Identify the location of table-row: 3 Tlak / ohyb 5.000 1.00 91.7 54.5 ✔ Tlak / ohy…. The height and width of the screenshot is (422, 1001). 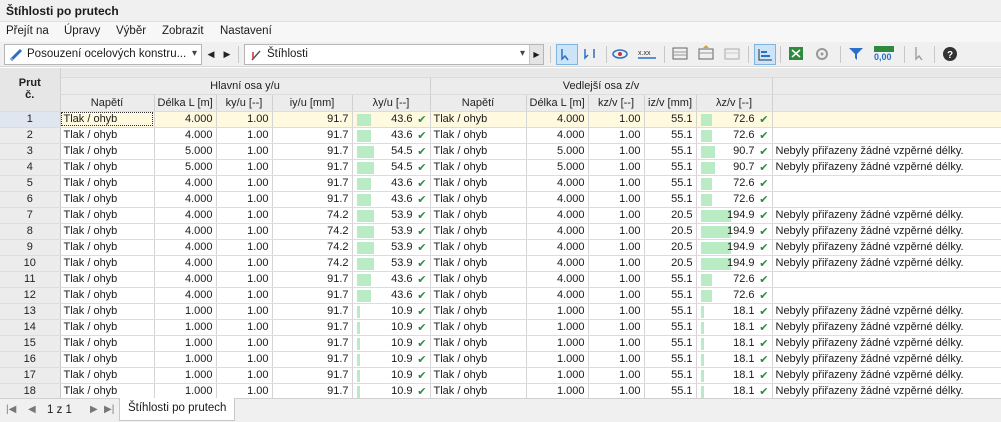
(500, 151).